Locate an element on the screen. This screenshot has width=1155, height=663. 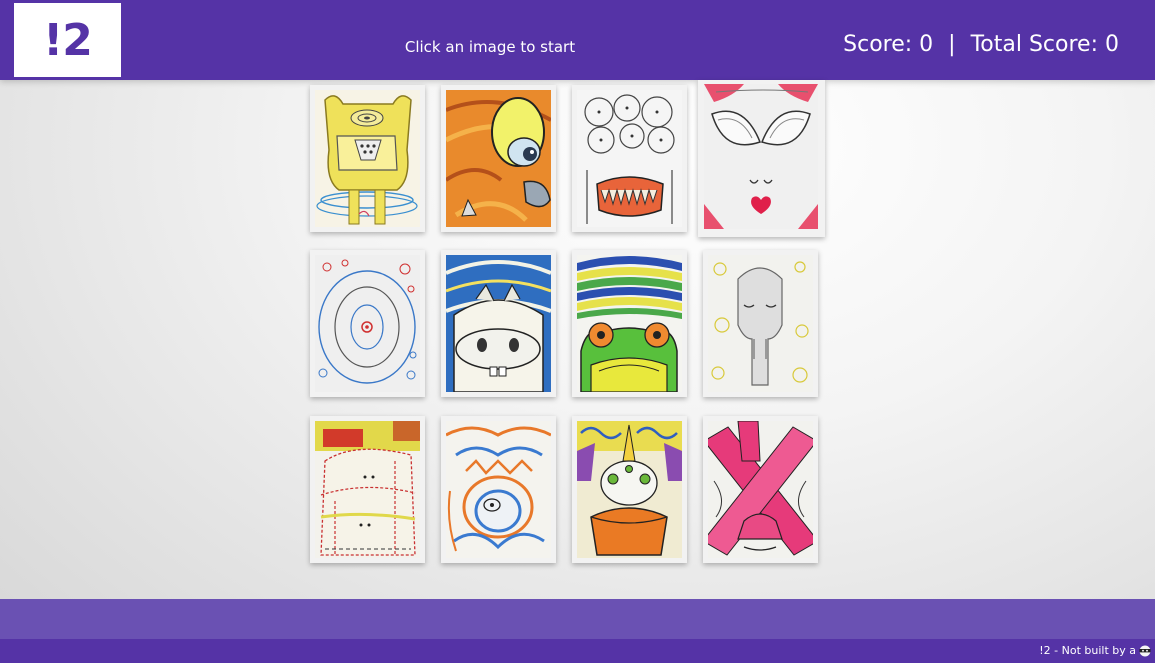
score-display: Score: 0 | Total Score: 0 is located at coordinates (981, 44).